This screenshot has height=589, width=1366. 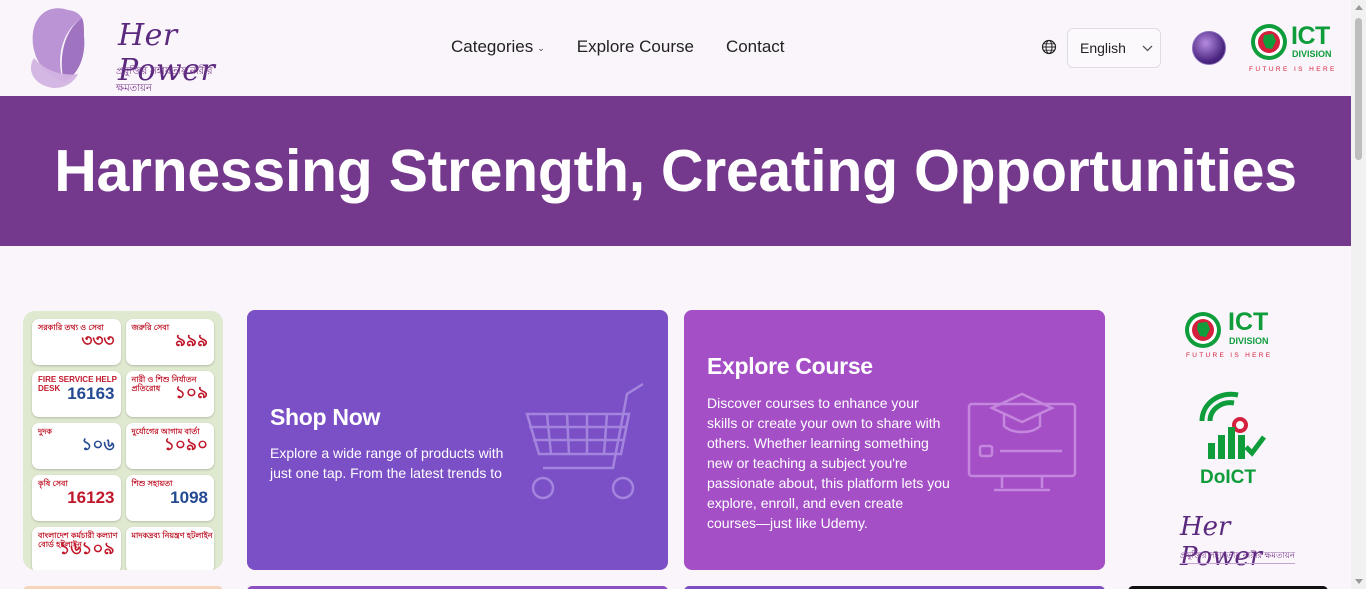 I want to click on nav-contact-label: Contact, so click(x=755, y=46).